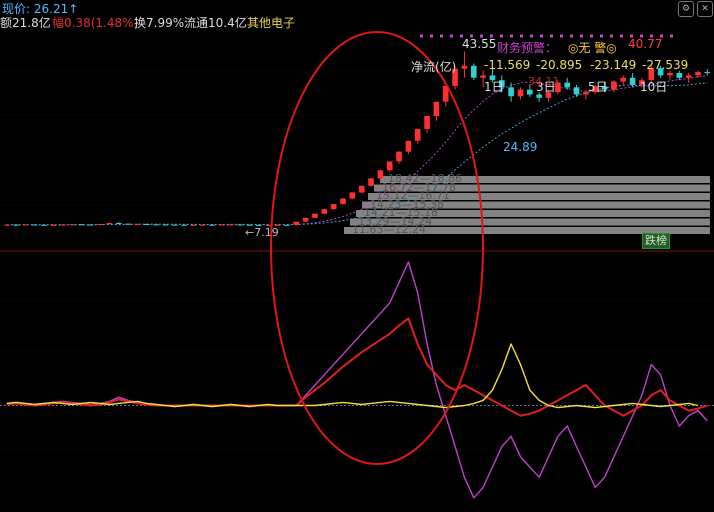 The height and width of the screenshot is (512, 714). I want to click on ranking-badge: 跌榜, so click(656, 241).